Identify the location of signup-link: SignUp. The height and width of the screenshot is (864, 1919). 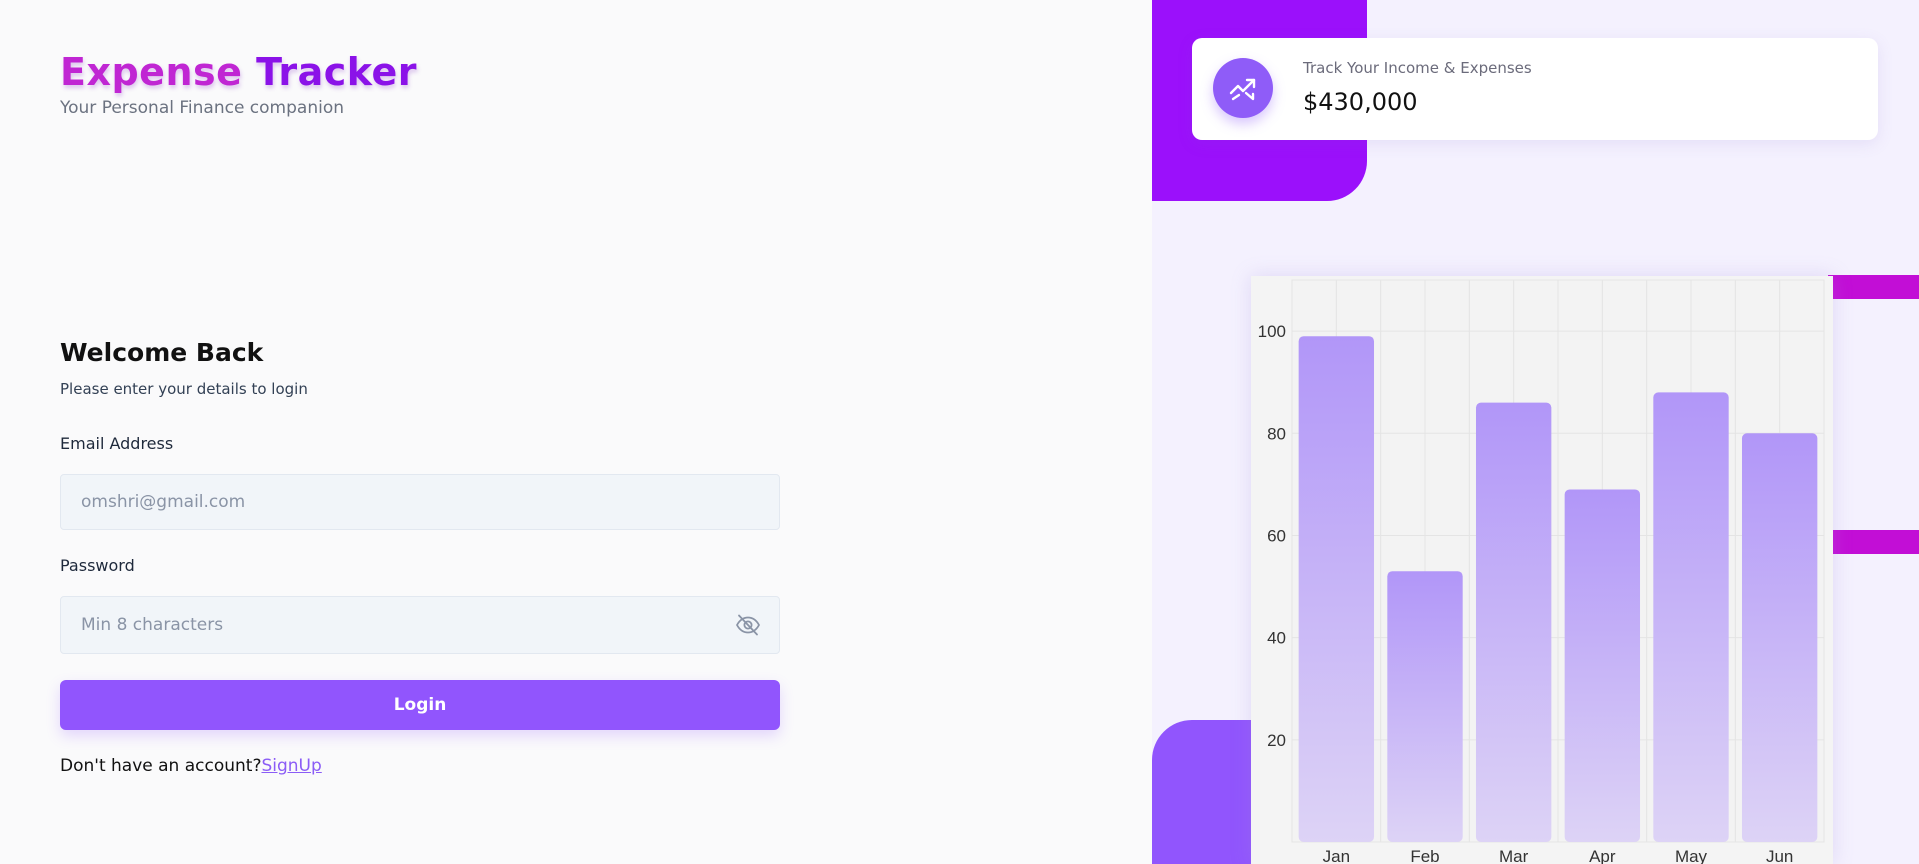
(291, 766).